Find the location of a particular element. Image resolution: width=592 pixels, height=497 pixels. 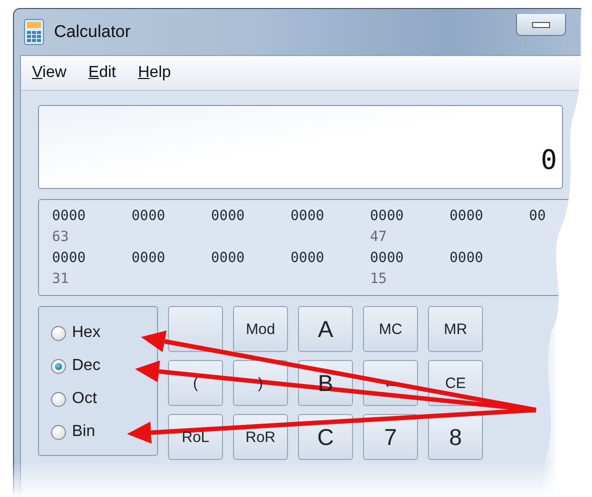

function-key: MR is located at coordinates (455, 329).